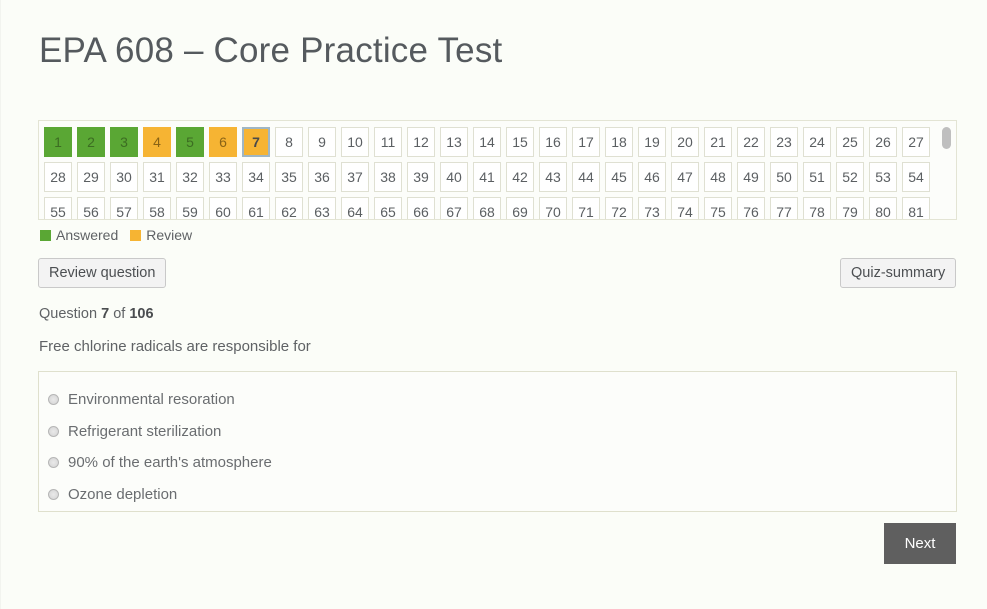  What do you see at coordinates (289, 142) in the screenshot?
I see `question-cell-8: 8` at bounding box center [289, 142].